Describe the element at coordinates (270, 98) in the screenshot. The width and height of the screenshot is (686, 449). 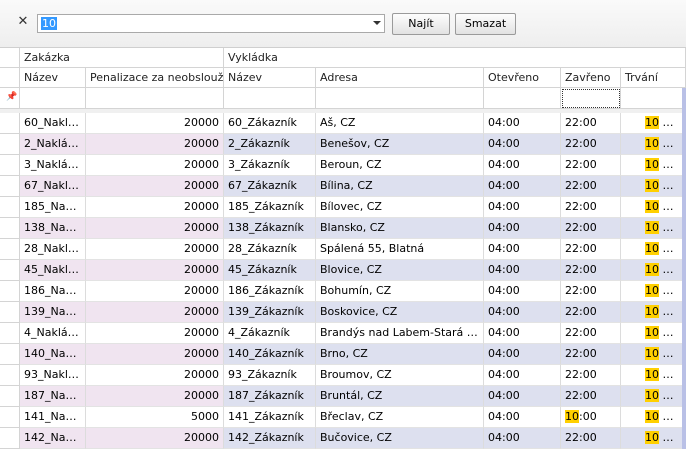
I see `filter-cell-unload-name` at that location.